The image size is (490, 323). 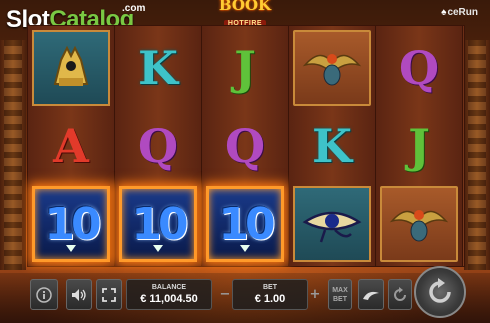 I want to click on reel-1: A 10, so click(x=71, y=146).